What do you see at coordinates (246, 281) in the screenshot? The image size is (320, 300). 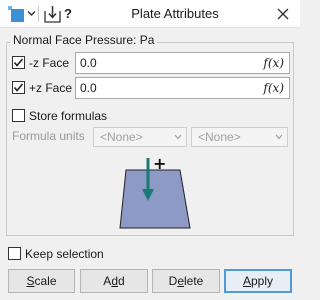 I see `apply-accel: A` at bounding box center [246, 281].